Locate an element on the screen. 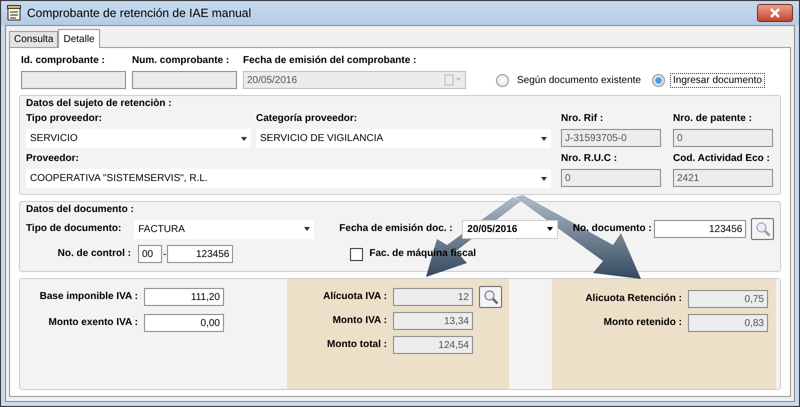  date-dropdown: 20/05/2016 is located at coordinates (510, 229).